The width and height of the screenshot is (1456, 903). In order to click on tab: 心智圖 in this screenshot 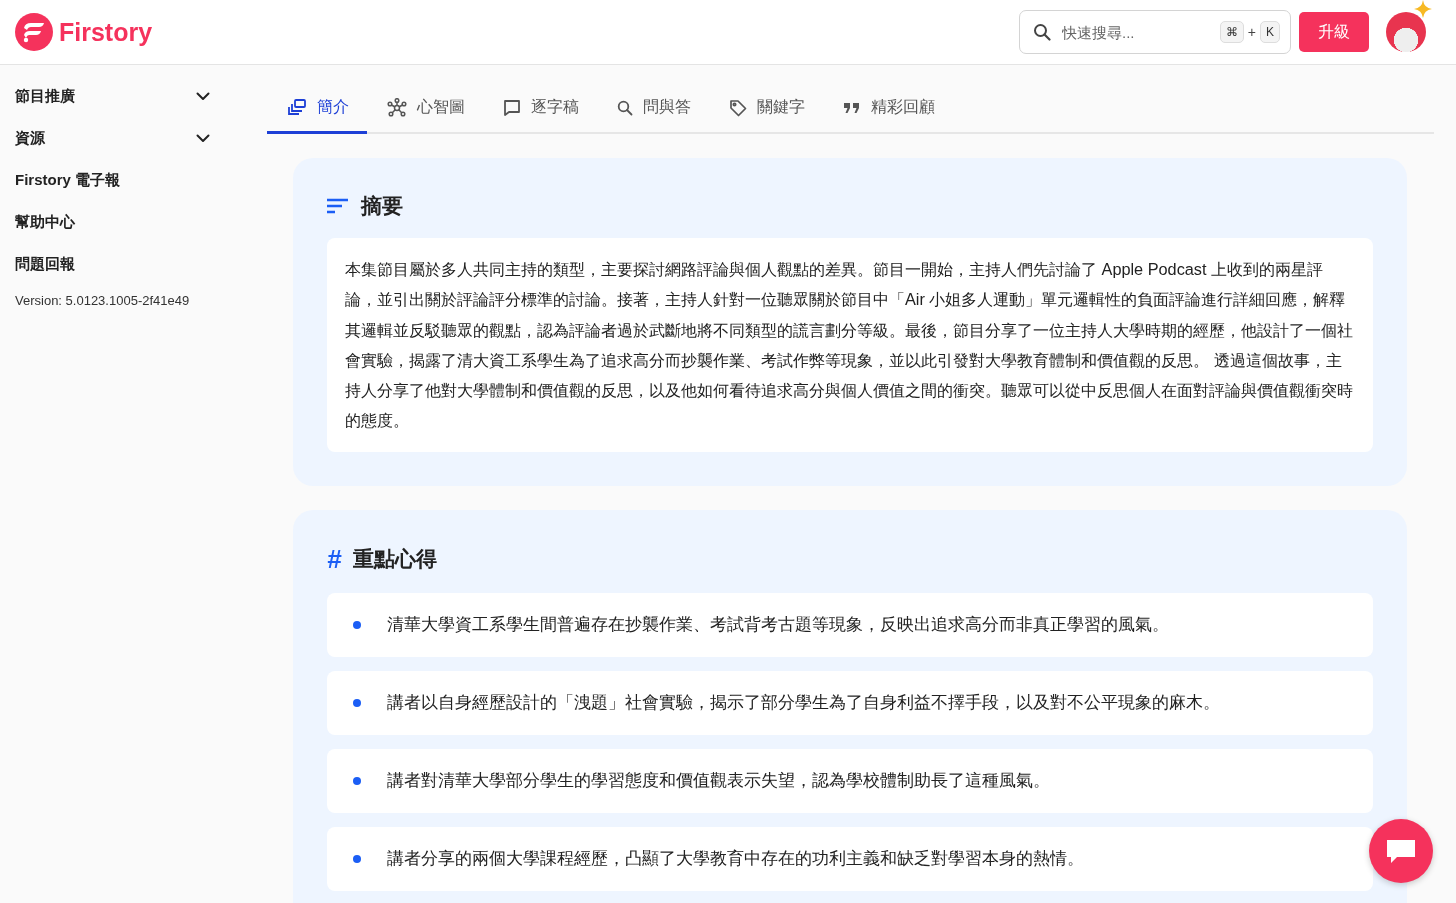, I will do `click(425, 110)`.